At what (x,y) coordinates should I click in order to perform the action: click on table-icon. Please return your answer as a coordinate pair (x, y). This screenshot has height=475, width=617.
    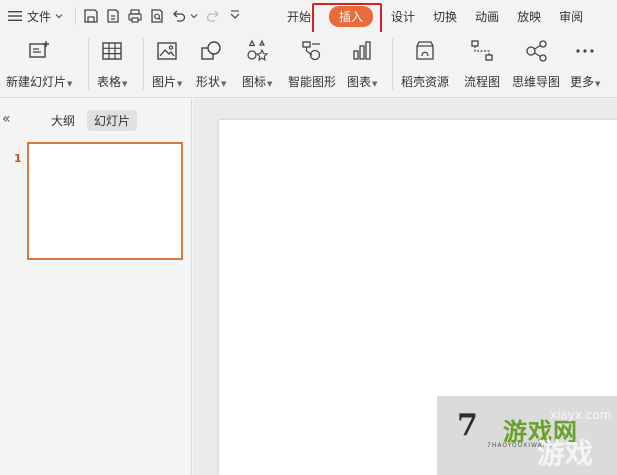
    Looking at the image, I should click on (112, 51).